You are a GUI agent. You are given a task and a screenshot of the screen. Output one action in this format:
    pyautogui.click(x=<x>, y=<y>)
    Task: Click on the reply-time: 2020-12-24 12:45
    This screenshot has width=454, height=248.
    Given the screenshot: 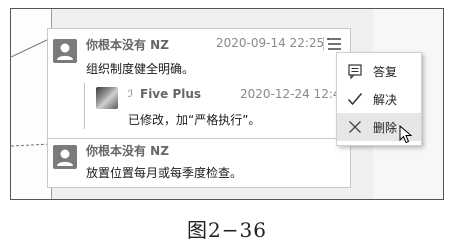 What is the action you would take?
    pyautogui.click(x=294, y=94)
    